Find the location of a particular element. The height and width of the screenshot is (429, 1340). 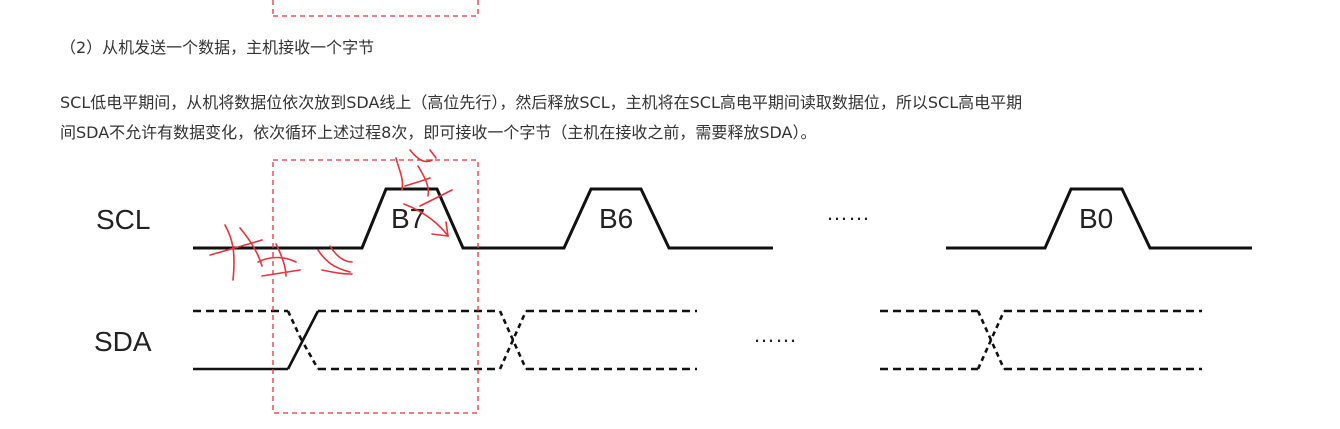

bit-label-b0: B0 is located at coordinates (1096, 218).